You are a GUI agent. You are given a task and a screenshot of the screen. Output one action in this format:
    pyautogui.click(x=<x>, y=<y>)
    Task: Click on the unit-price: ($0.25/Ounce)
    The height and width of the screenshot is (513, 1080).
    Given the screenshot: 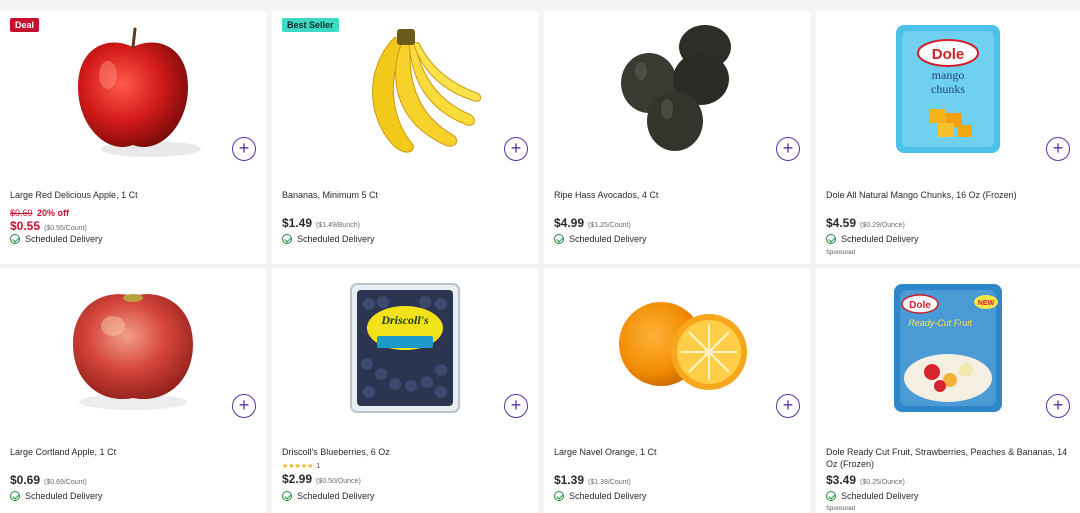 What is the action you would take?
    pyautogui.click(x=882, y=482)
    